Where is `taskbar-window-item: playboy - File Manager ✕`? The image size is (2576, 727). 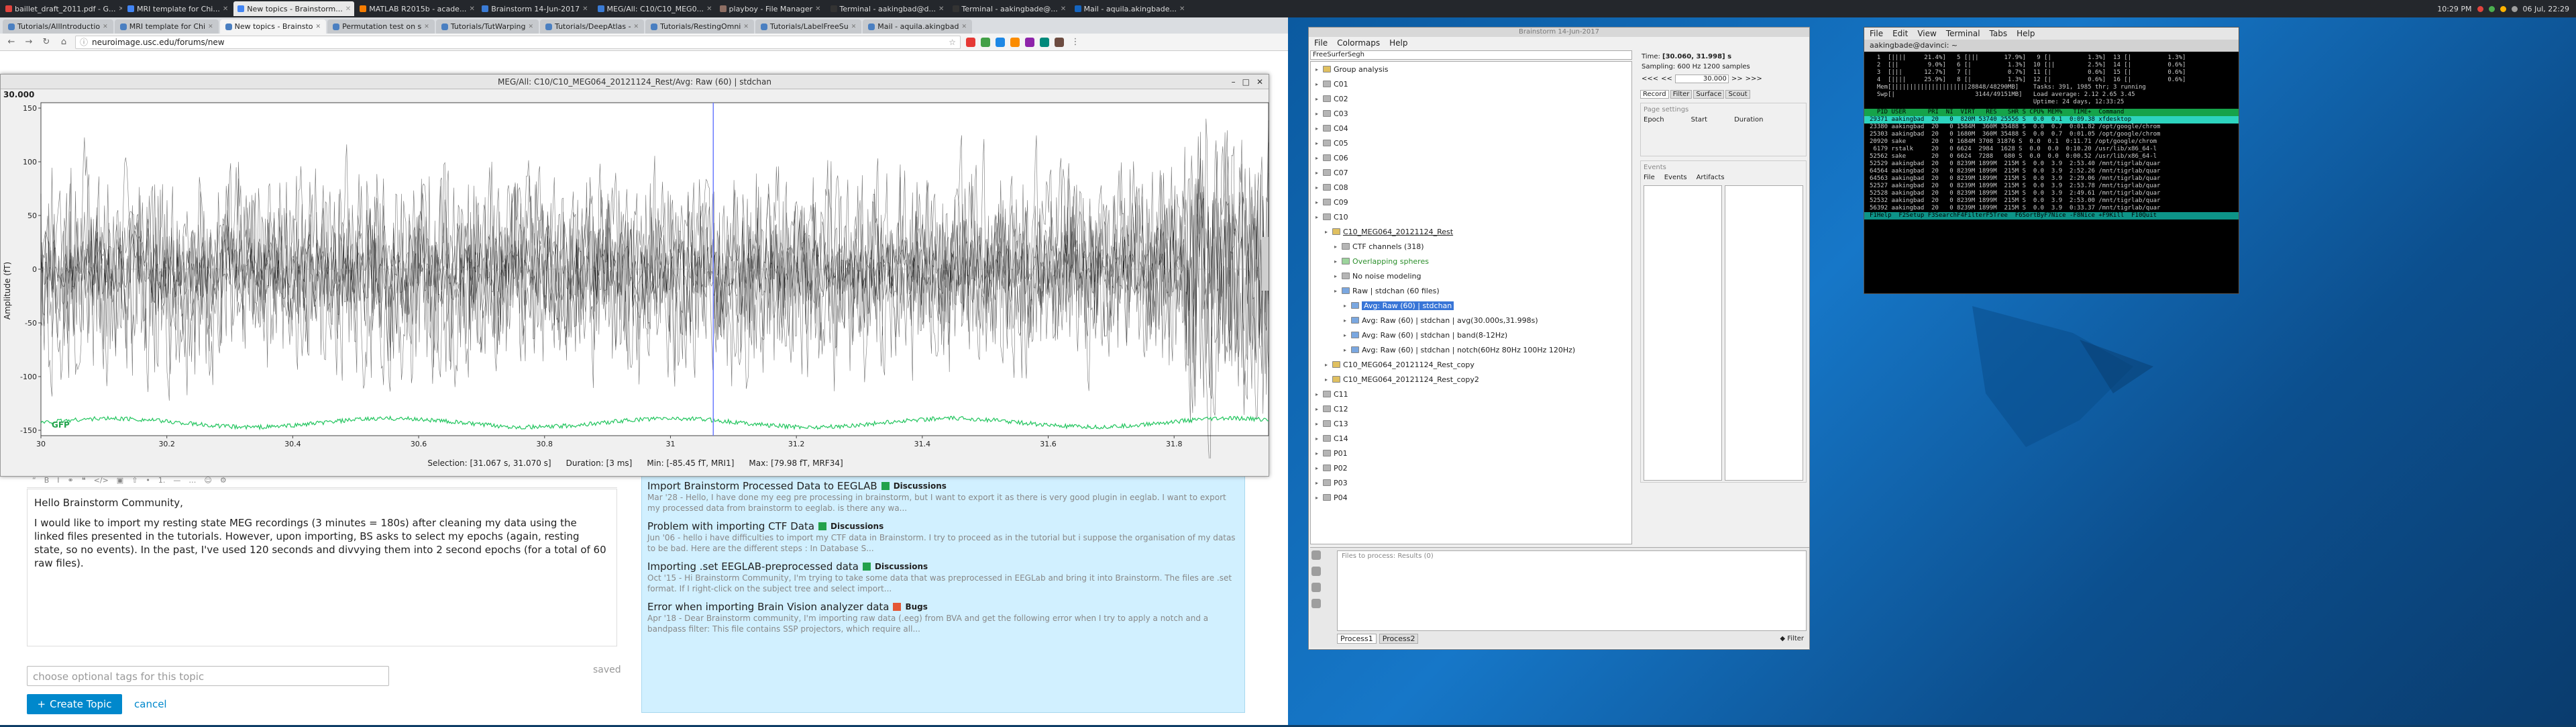 taskbar-window-item: playboy - File Manager ✕ is located at coordinates (770, 8).